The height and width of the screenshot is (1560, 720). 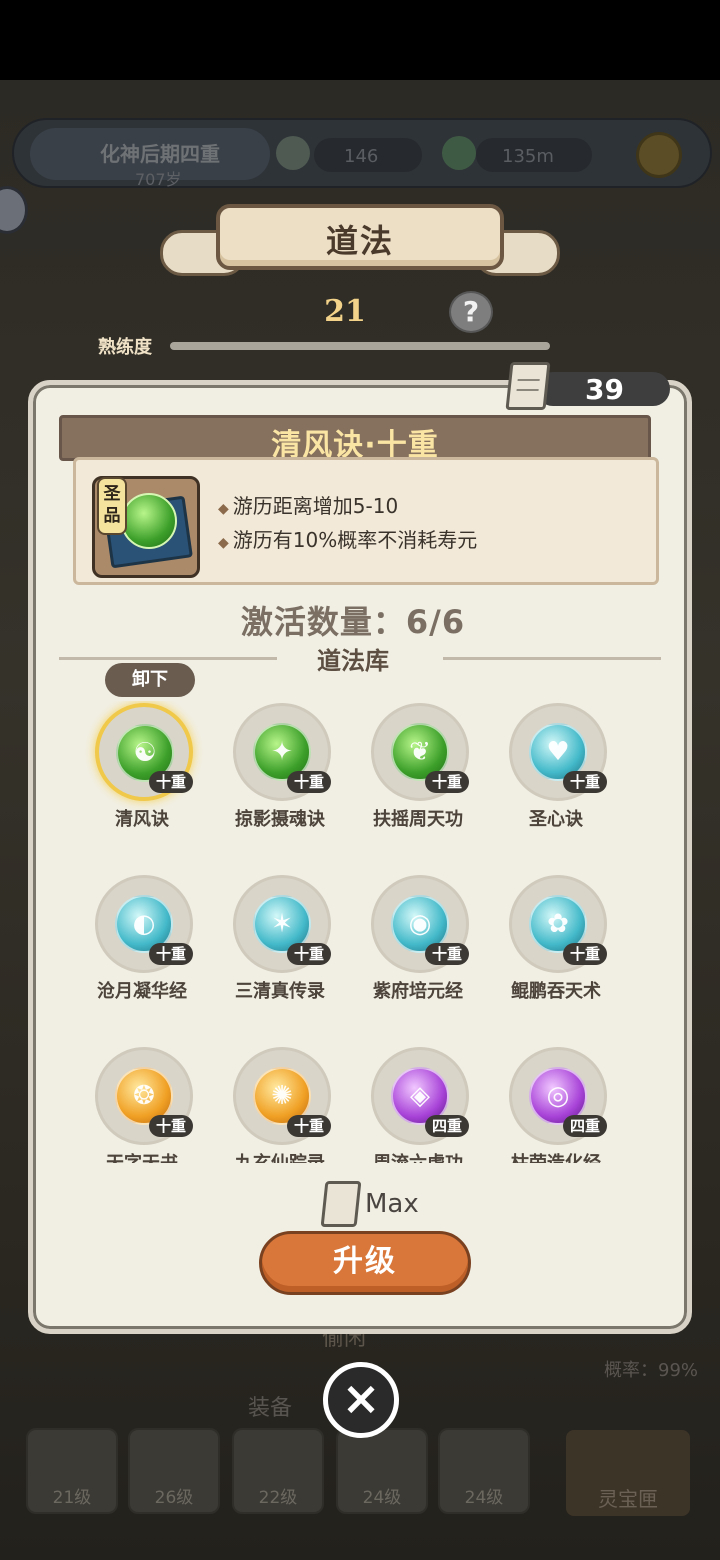 What do you see at coordinates (72, 1471) in the screenshot?
I see `equip-slot-weapon: 21级` at bounding box center [72, 1471].